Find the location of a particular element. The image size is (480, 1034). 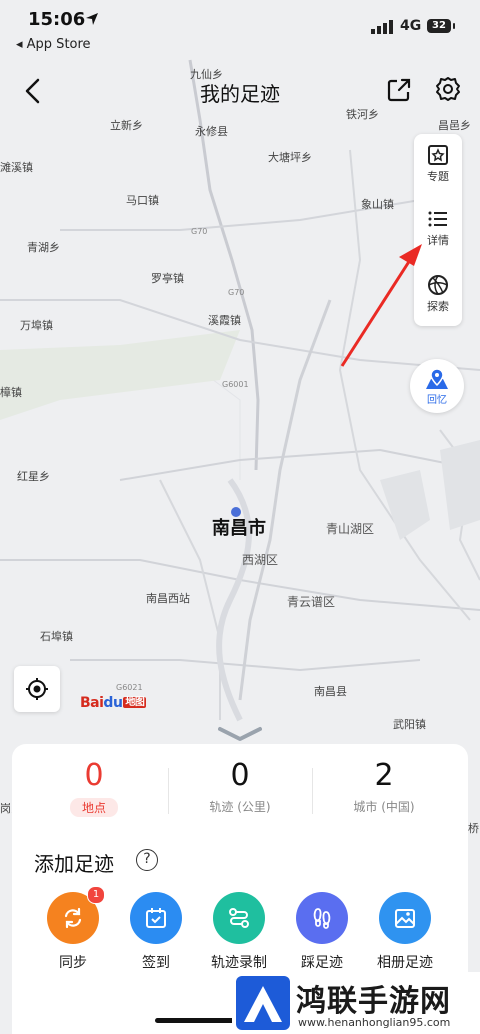

place-label: 青山湖区 is located at coordinates (350, 529).